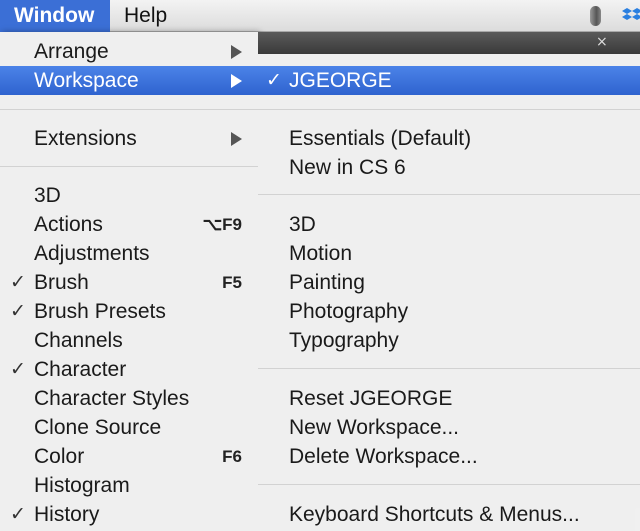 The height and width of the screenshot is (531, 640). Describe the element at coordinates (129, 340) in the screenshot. I see `menu-item-channels: Channels` at that location.